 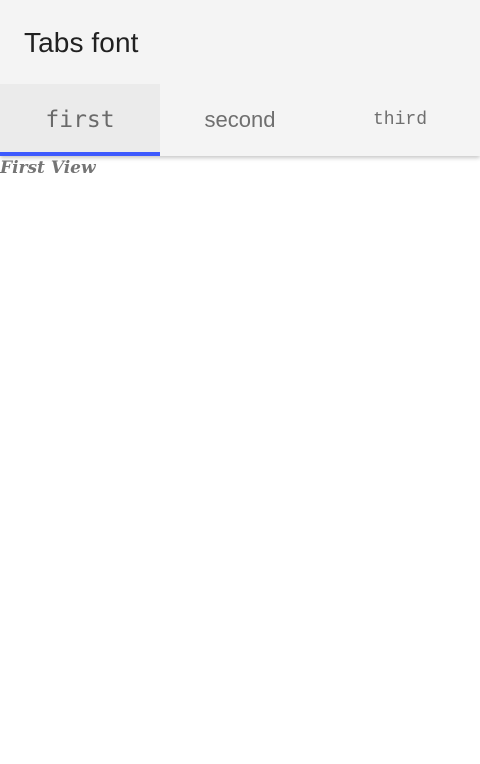 What do you see at coordinates (81, 42) in the screenshot?
I see `app-title: Tabs font` at bounding box center [81, 42].